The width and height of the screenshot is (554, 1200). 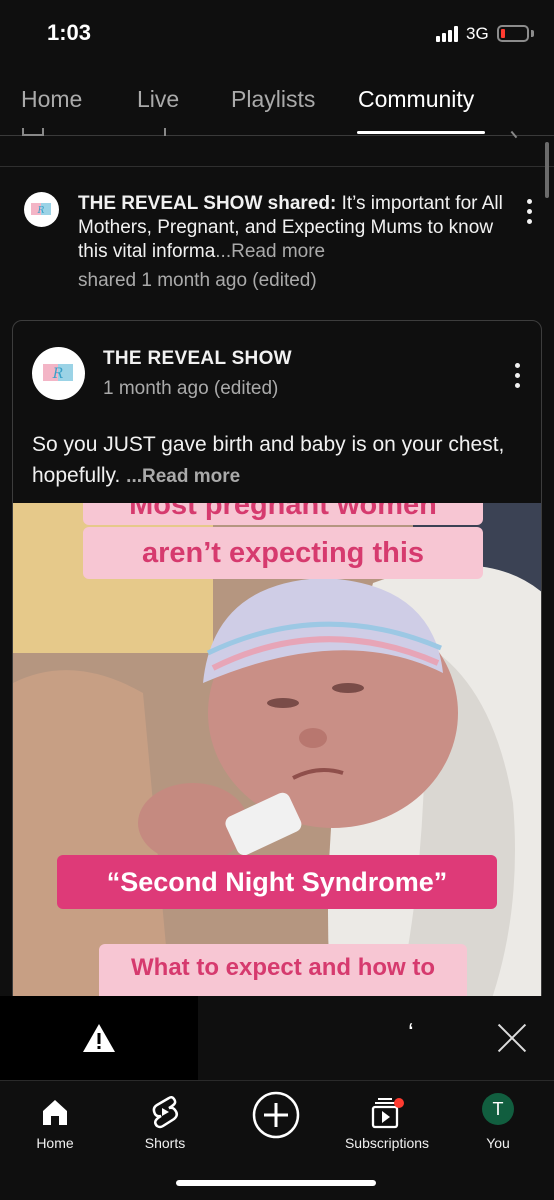 What do you see at coordinates (197, 359) in the screenshot?
I see `post-author: THE REVEAL SHOW` at bounding box center [197, 359].